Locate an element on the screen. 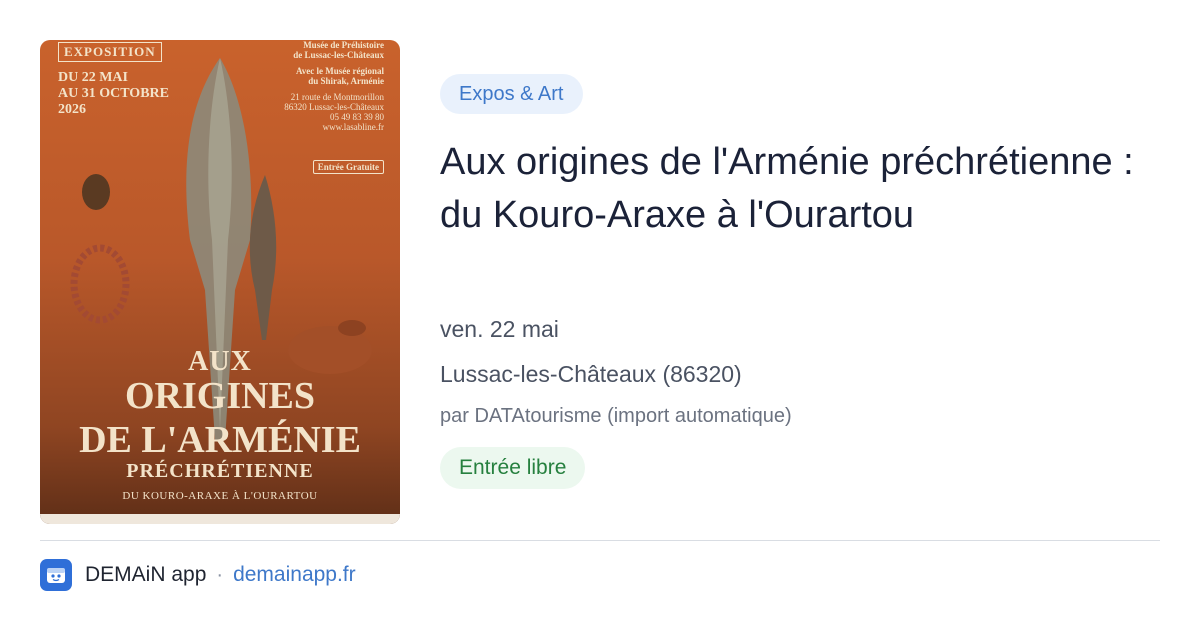 This screenshot has width=1200, height=630. site-link: demainapp.fr is located at coordinates (294, 575).